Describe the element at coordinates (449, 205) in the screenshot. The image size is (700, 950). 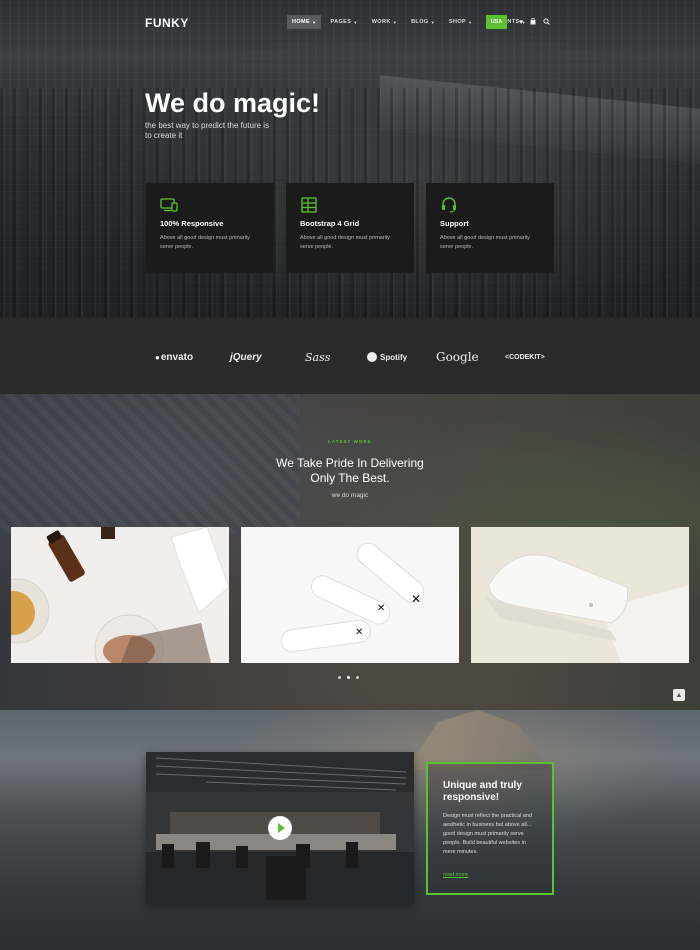
I see `headset-icon` at that location.